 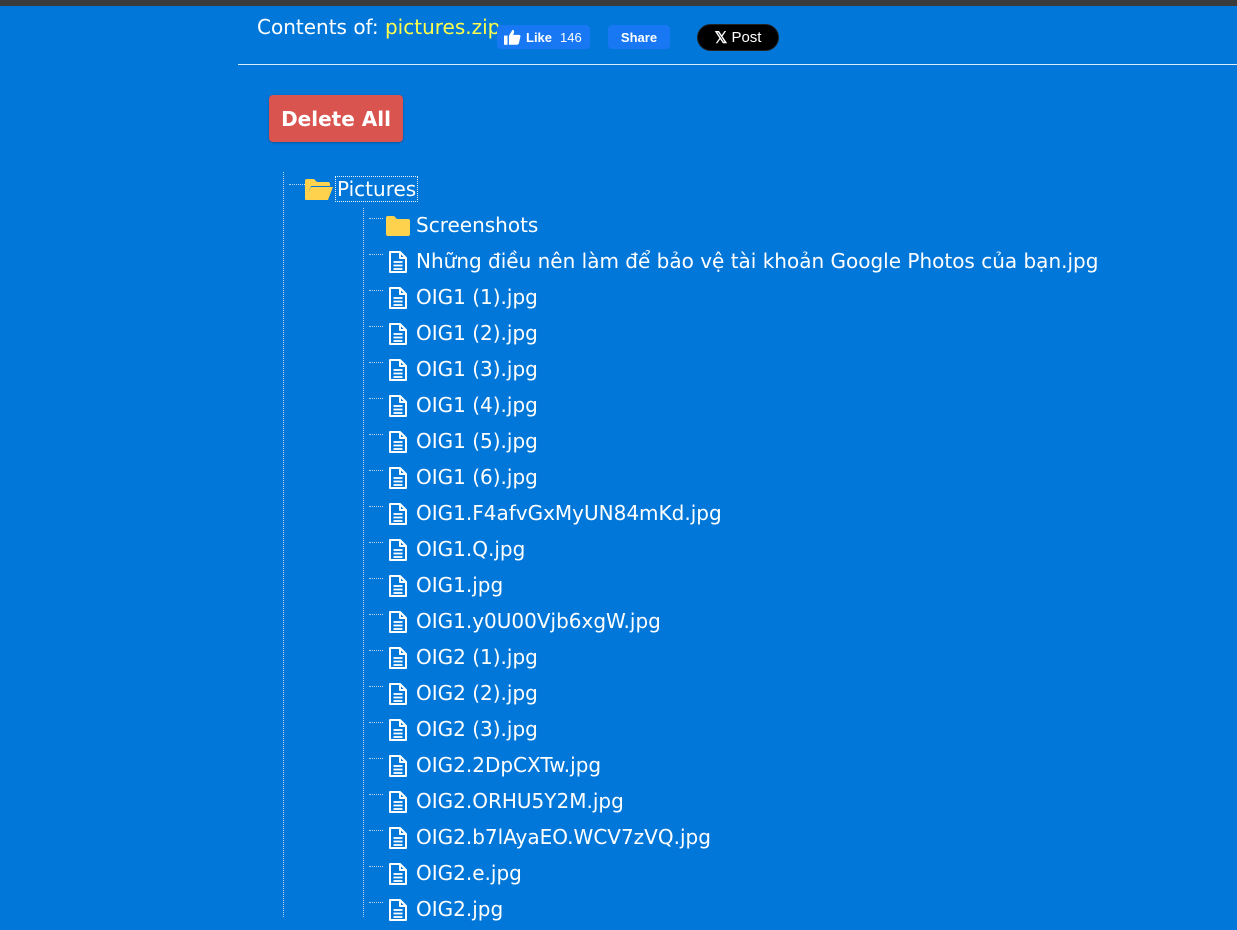 I want to click on thumbs-up-icon, so click(x=512, y=37).